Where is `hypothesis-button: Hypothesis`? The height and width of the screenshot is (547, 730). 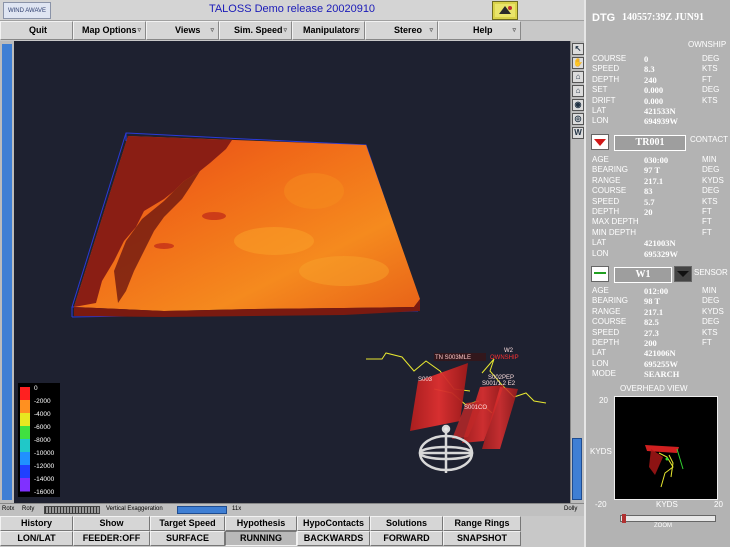
hypothesis-button: Hypothesis is located at coordinates (261, 523).